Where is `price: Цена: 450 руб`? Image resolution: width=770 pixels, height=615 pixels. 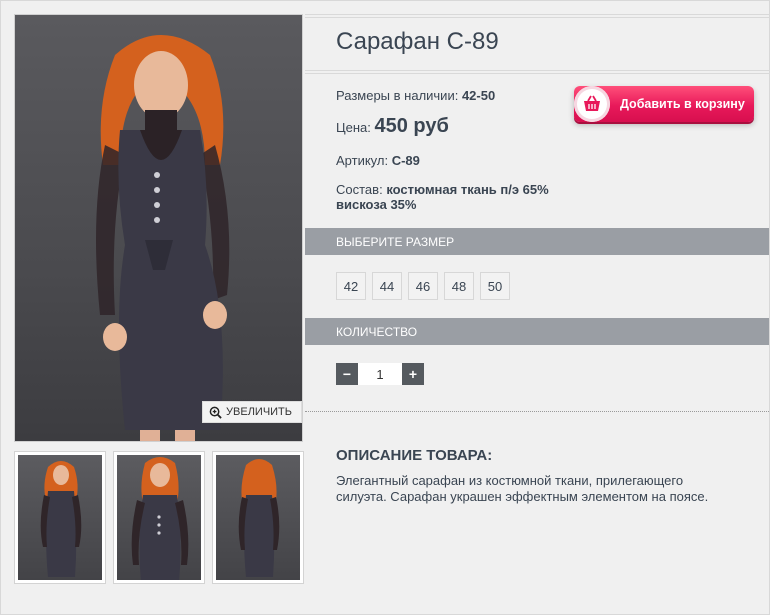 price: Цена: 450 руб is located at coordinates (392, 126).